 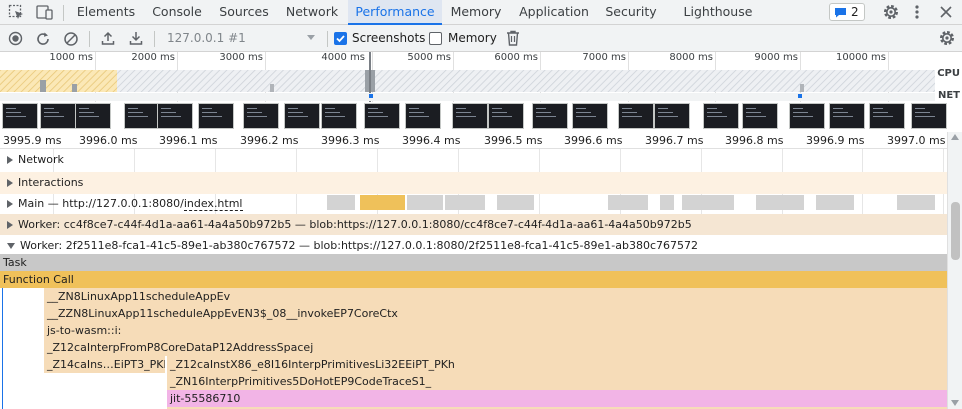 I want to click on download-profile-icon, so click(x=136, y=38).